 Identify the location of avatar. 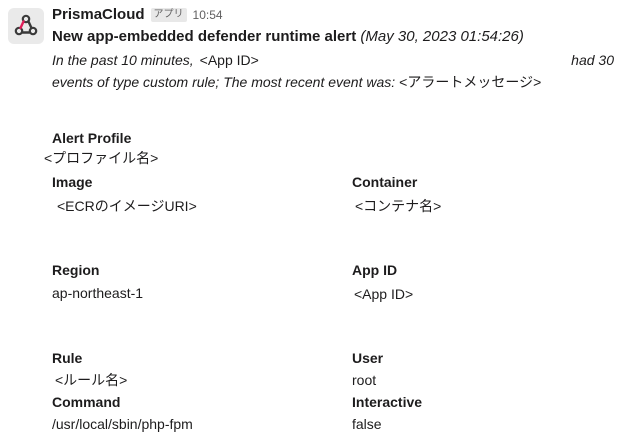
(26, 26).